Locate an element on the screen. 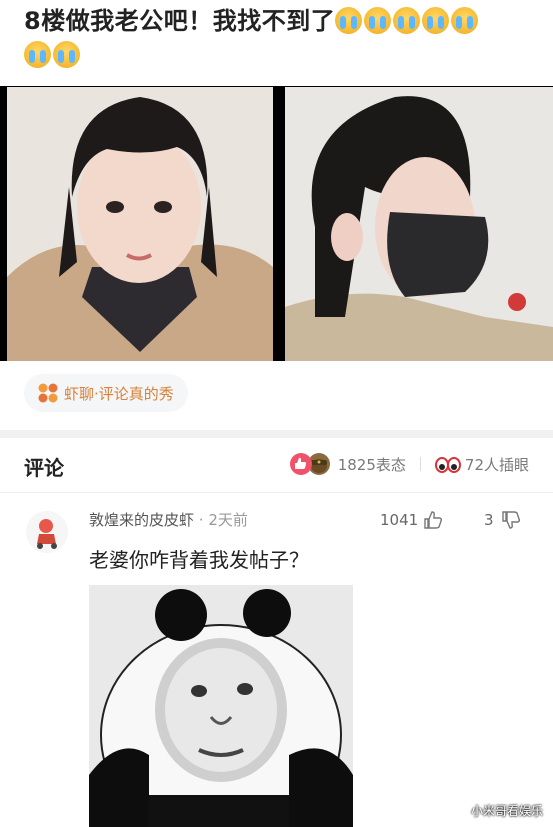 The image size is (553, 827). reactions-summary: 1825表态 72人插眼 is located at coordinates (409, 464).